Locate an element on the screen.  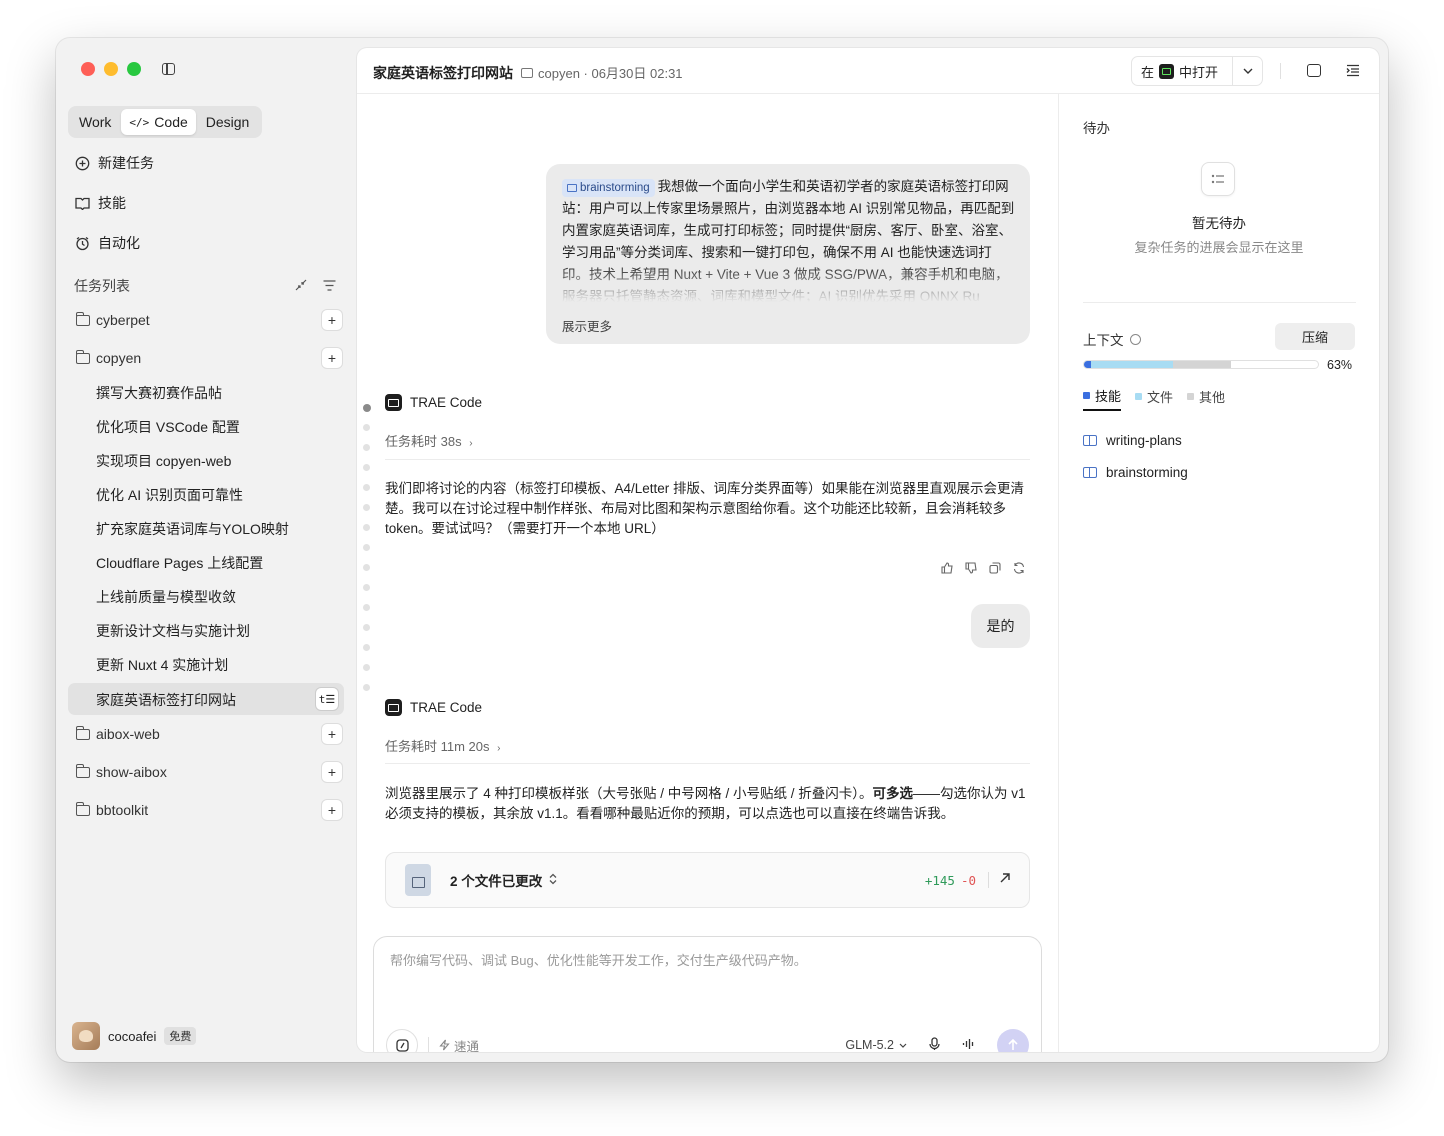
project-copyen: copyen + is located at coordinates (208, 358).